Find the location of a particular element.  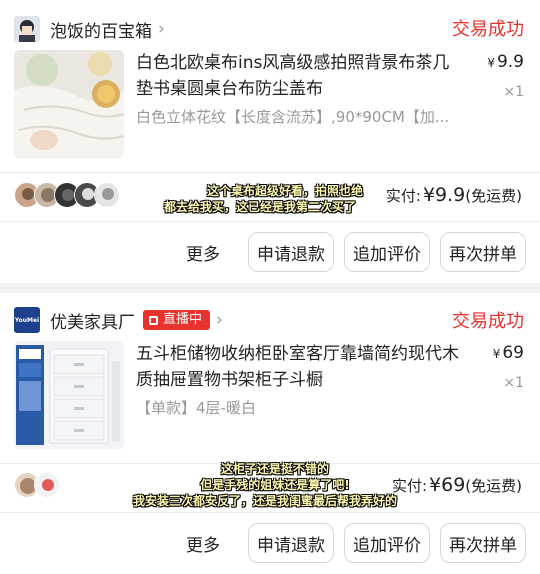

product-title: 白色北欧桌布ins风高级感拍照背景布茶几垫书桌圆桌台布防尘盖布 is located at coordinates (301, 76).